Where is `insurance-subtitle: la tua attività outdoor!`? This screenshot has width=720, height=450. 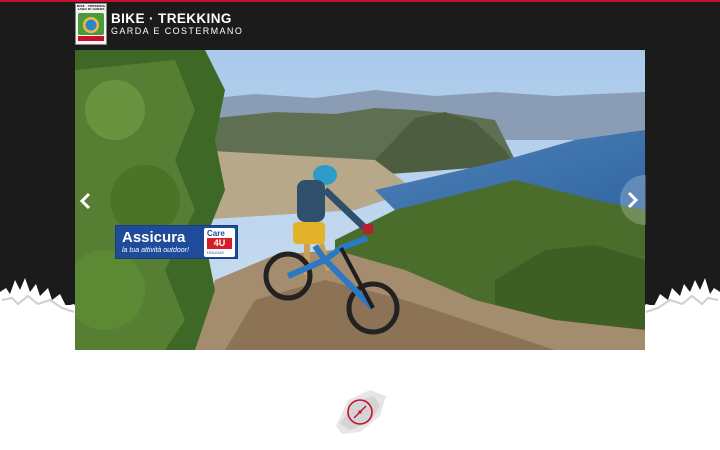 insurance-subtitle: la tua attività outdoor! is located at coordinates (155, 250).